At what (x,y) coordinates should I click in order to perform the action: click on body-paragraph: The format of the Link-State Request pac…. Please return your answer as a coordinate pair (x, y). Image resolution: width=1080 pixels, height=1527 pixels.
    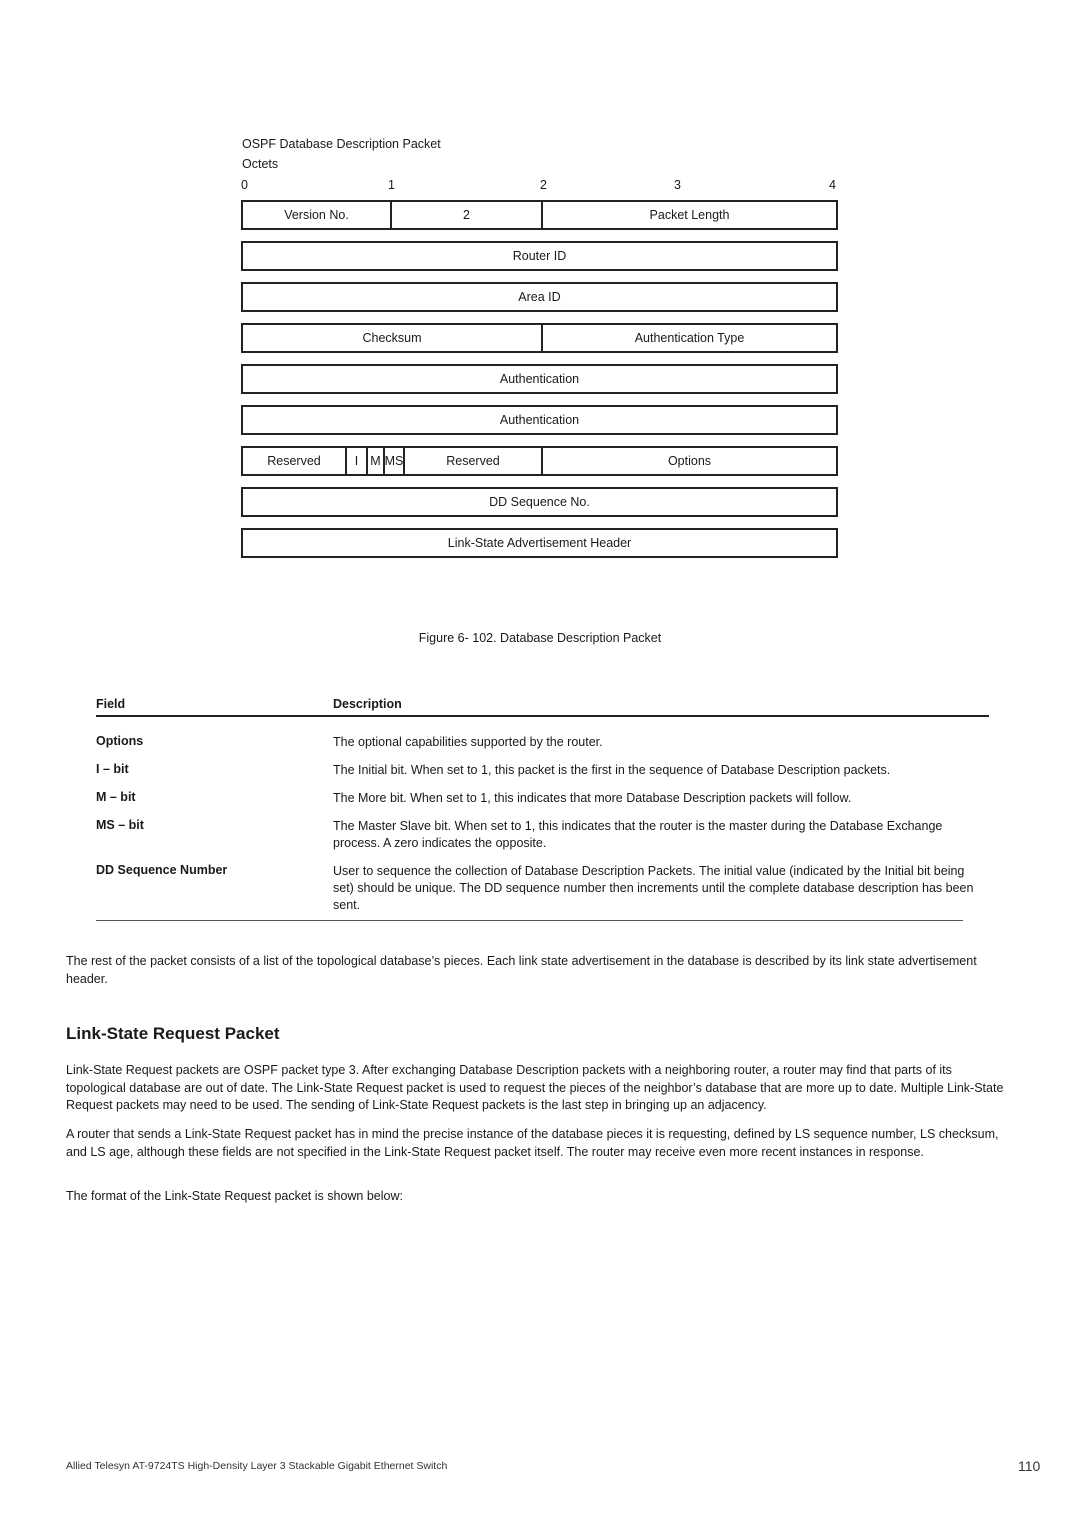
    Looking at the image, I should click on (234, 1196).